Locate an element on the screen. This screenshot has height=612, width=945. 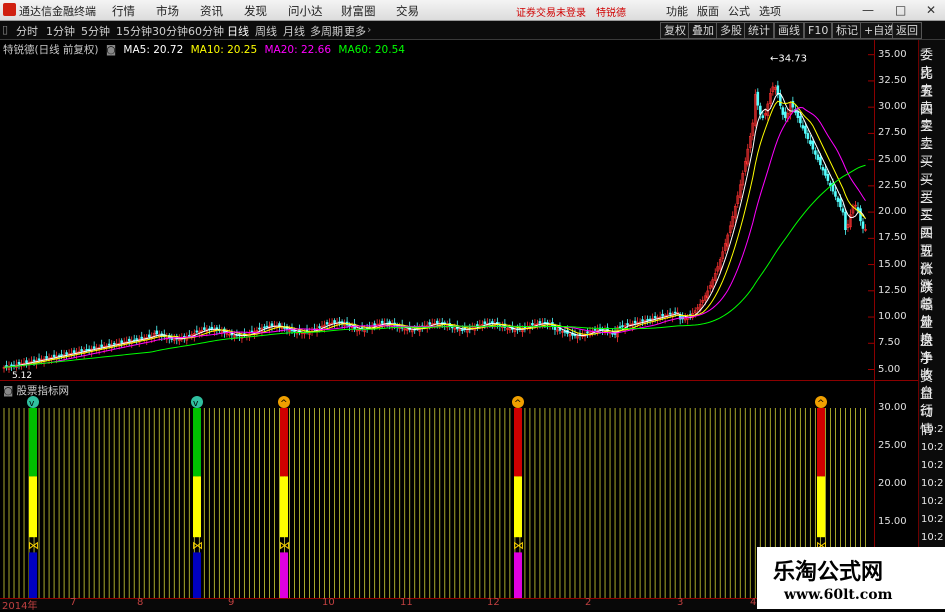
restore-rights-button: 复权 is located at coordinates (675, 30).